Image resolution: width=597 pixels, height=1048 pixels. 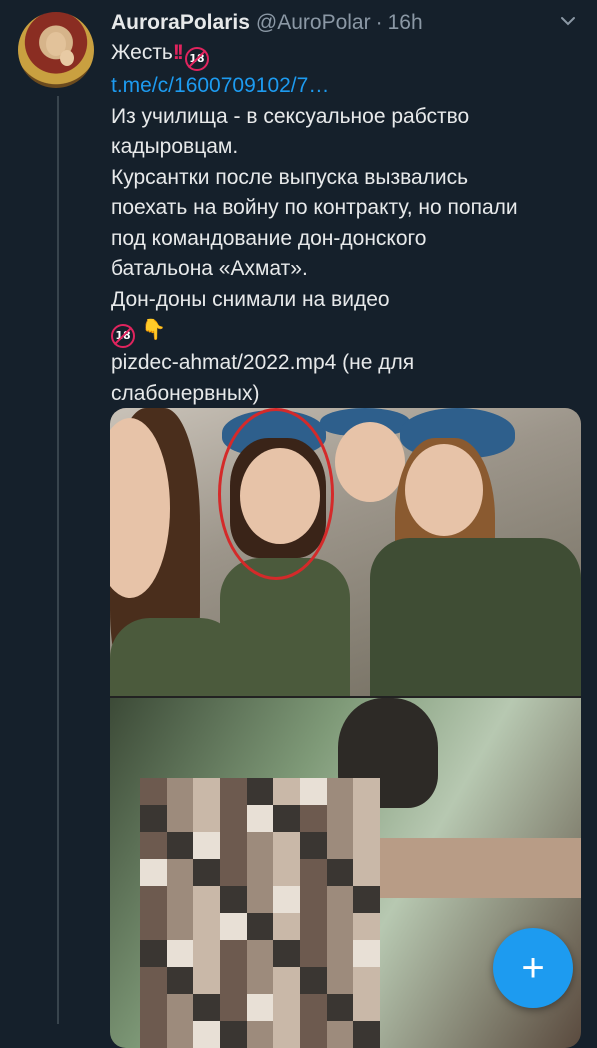 What do you see at coordinates (314, 207) in the screenshot?
I see `body-line: поехать на войну по контракту, но попали` at bounding box center [314, 207].